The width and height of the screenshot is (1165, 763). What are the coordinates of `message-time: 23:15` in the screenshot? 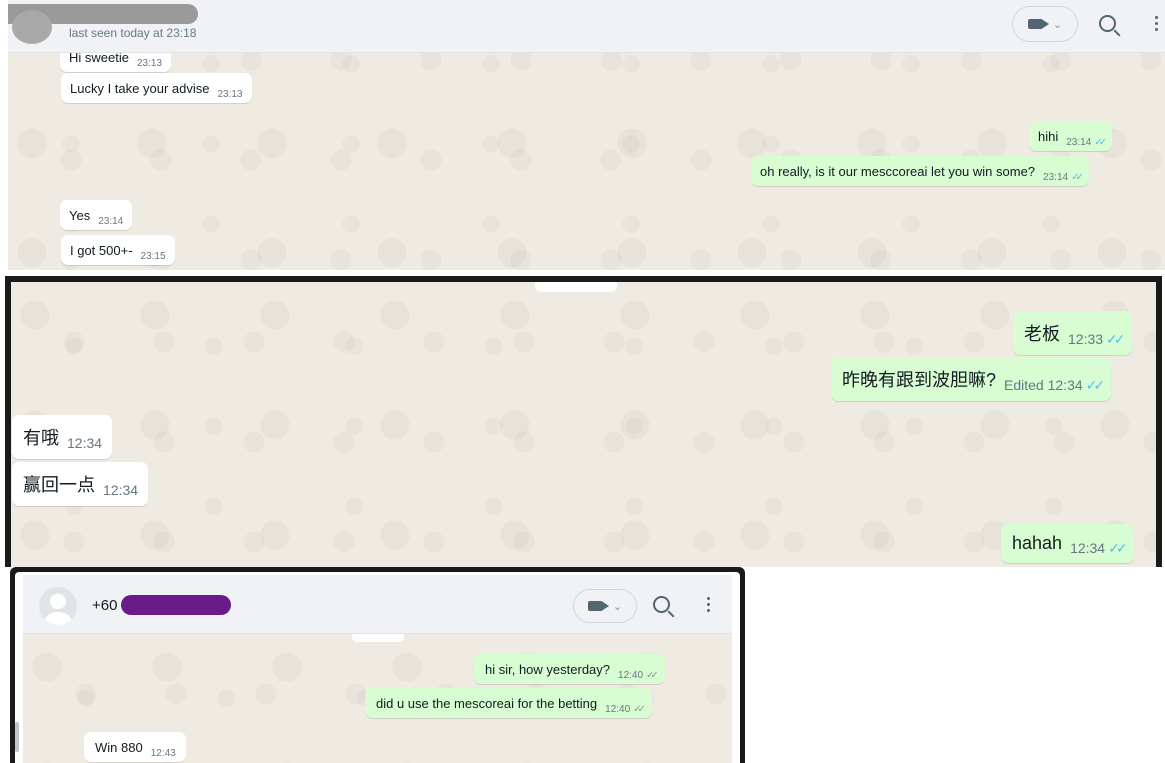 It's located at (153, 256).